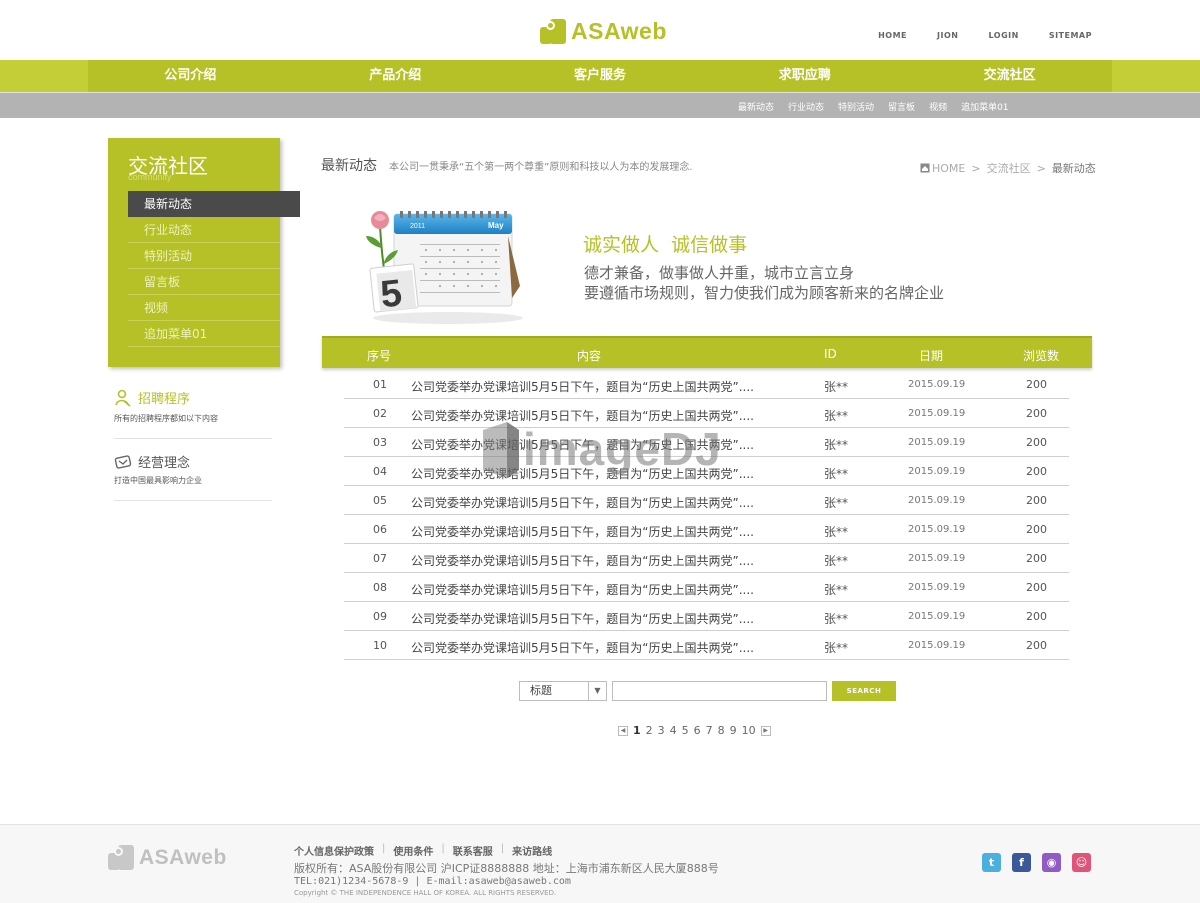  I want to click on search-input, so click(719, 691).